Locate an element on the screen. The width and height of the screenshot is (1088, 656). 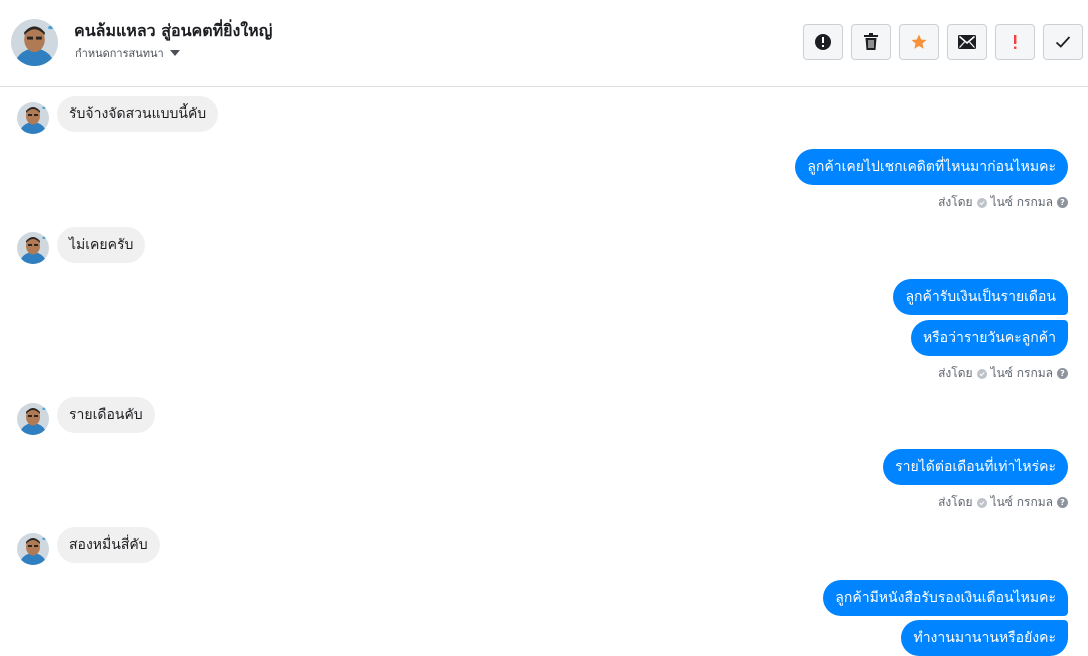
envelope-icon is located at coordinates (967, 42).